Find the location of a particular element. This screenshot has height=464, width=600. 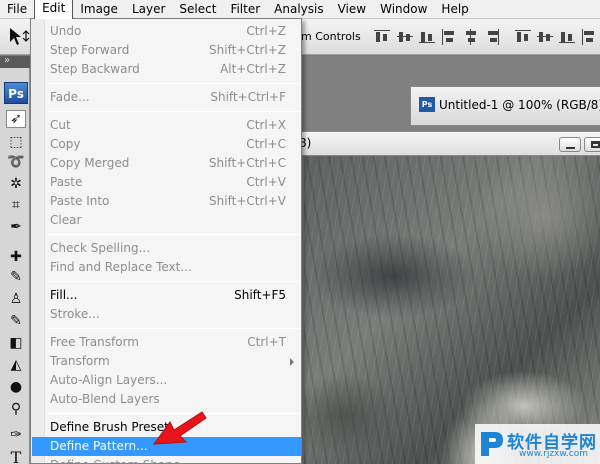

menu-item-shortcut: Shift+Ctrl+V is located at coordinates (247, 201).